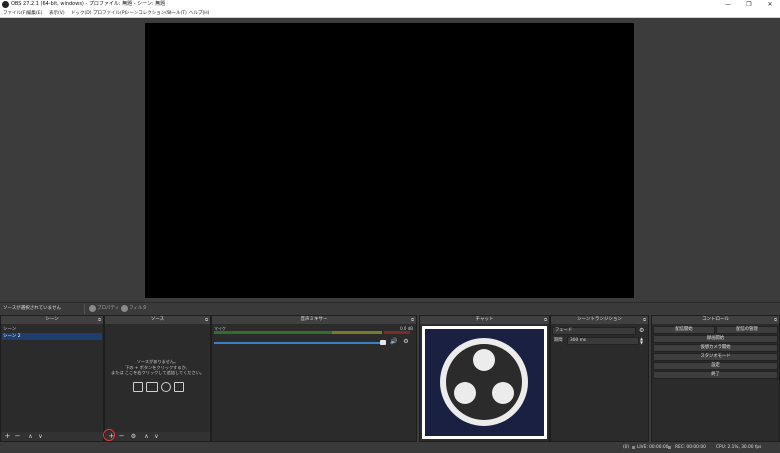  Describe the element at coordinates (32, 308) in the screenshot. I see `no-source-label: ソースが選択されていません` at that location.